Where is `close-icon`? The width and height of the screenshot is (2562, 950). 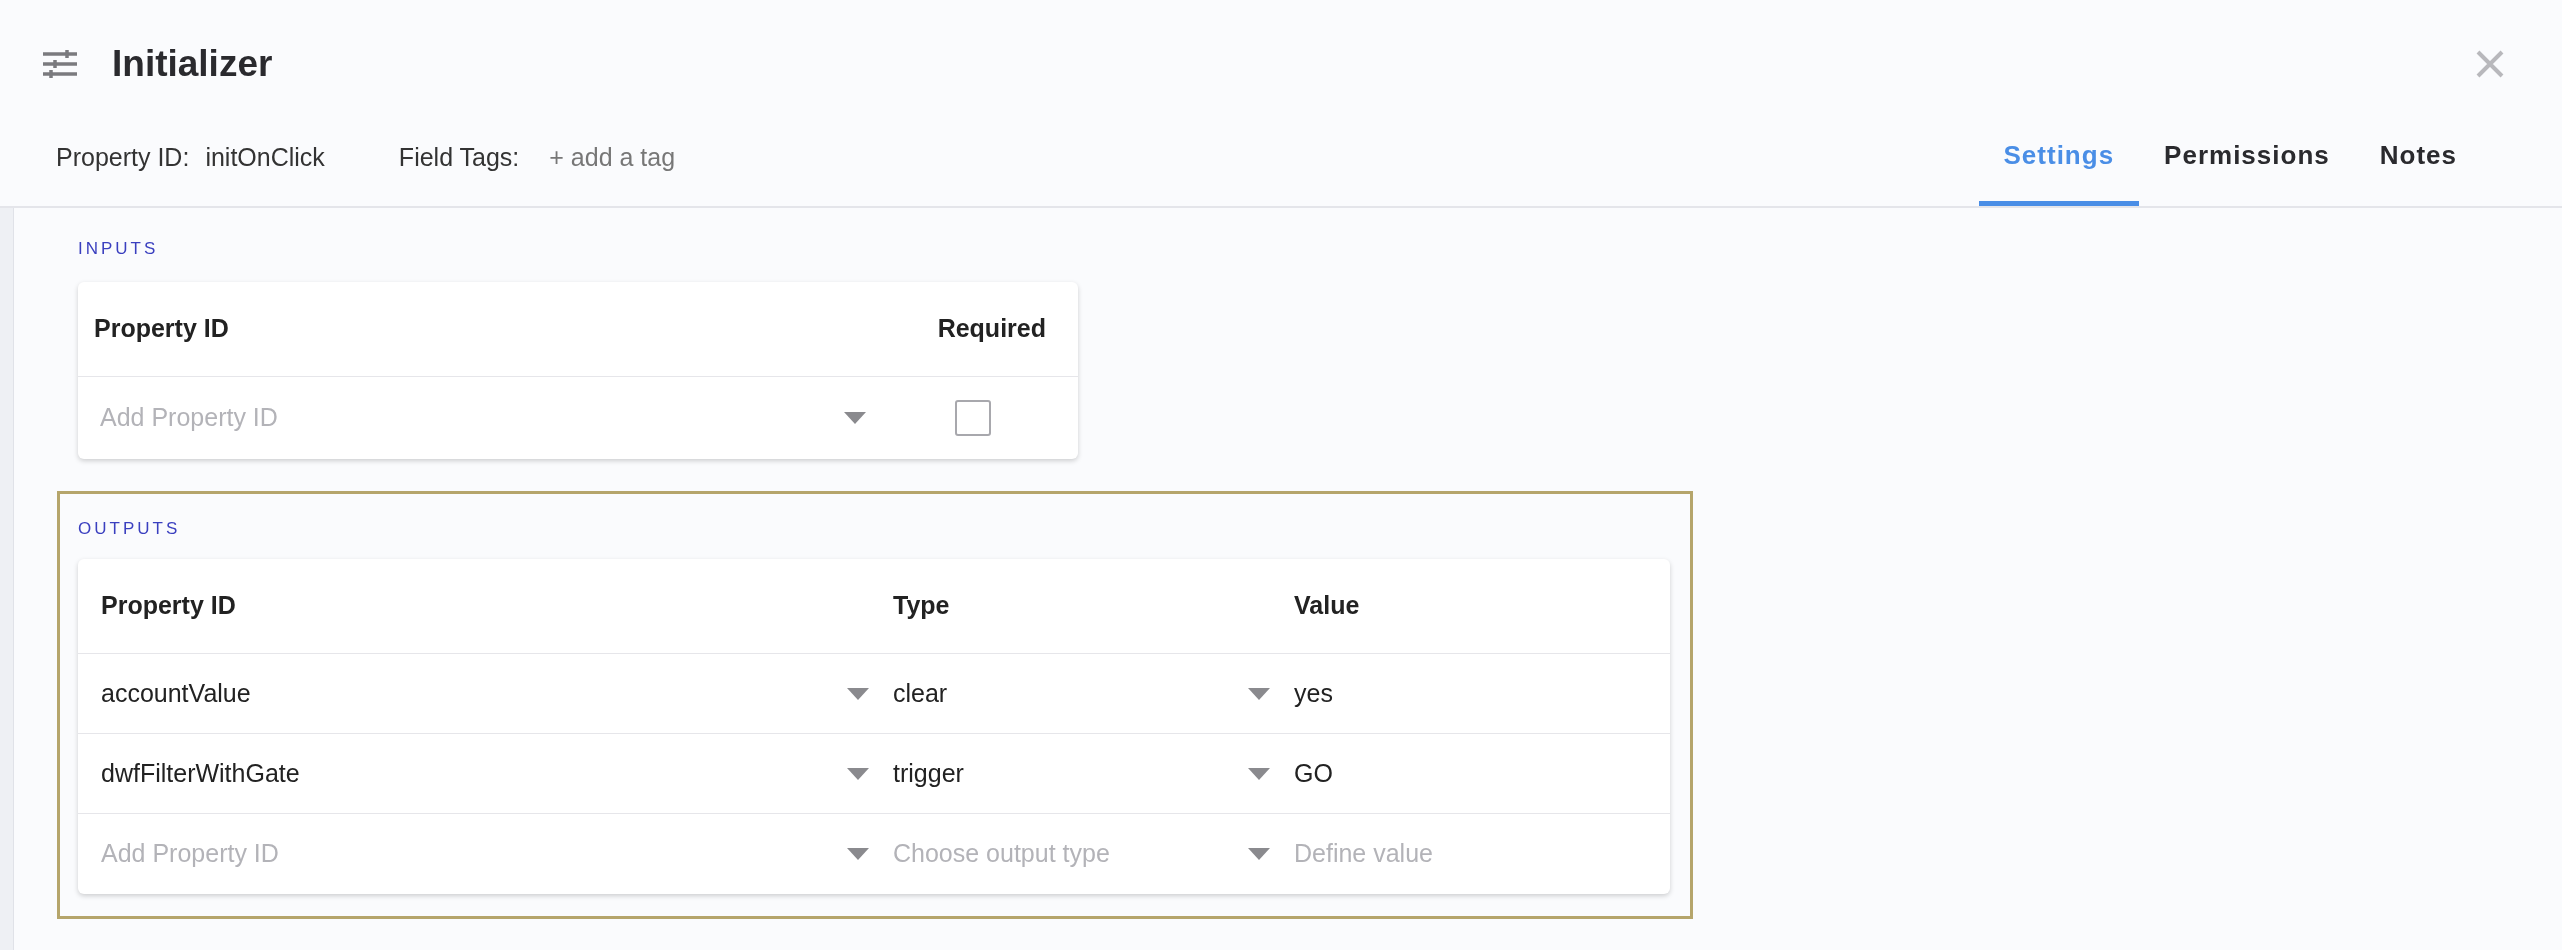 close-icon is located at coordinates (2490, 64).